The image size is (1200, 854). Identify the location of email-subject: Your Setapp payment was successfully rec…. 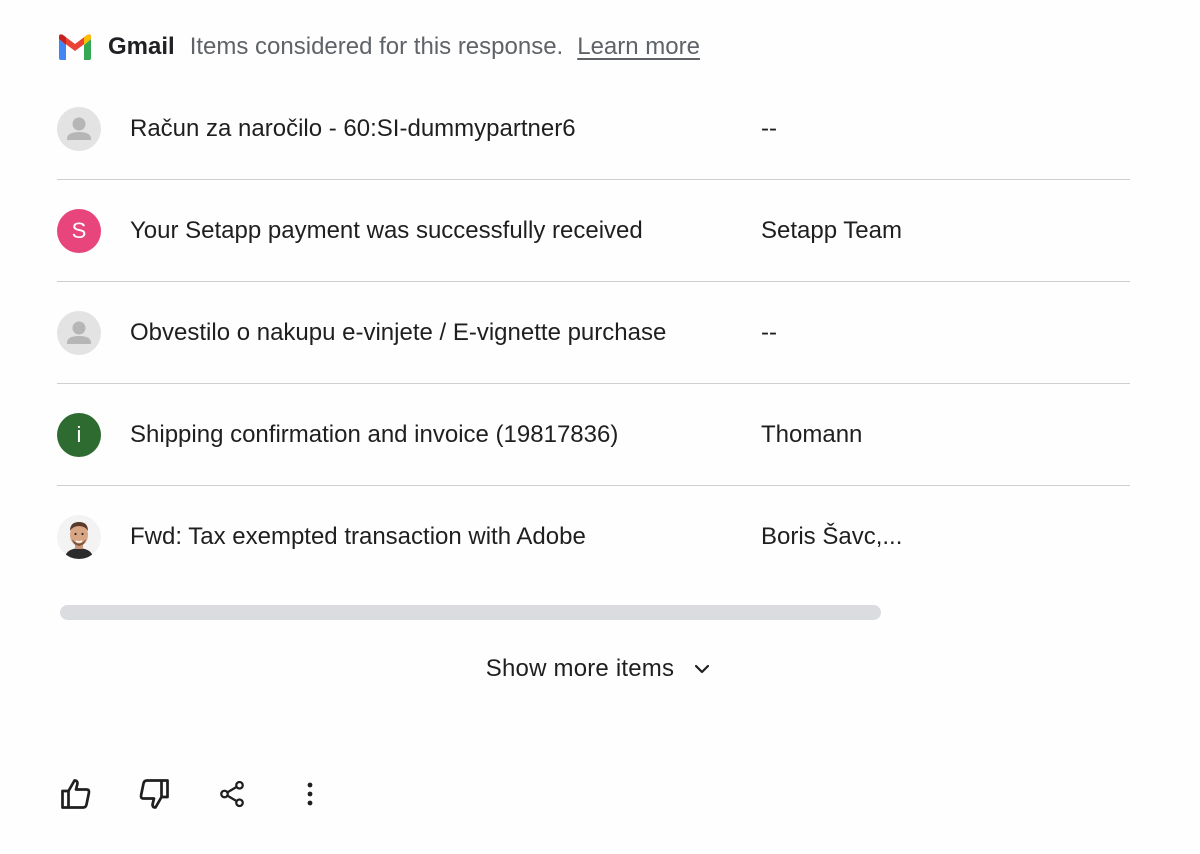
(386, 230).